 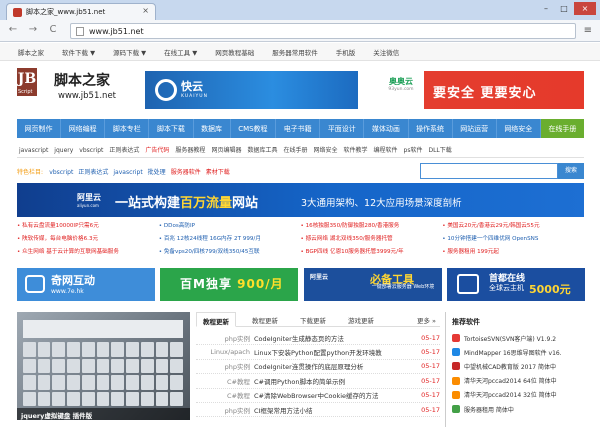 What do you see at coordinates (86, 284) in the screenshot?
I see `qiwang-ad-tile: 奇网互动 www.7e.hk` at bounding box center [86, 284].